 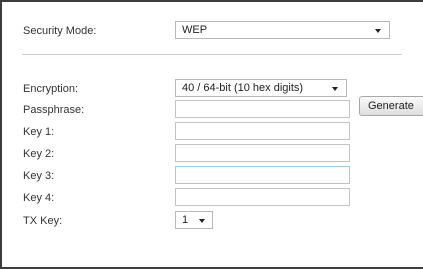 What do you see at coordinates (391, 106) in the screenshot?
I see `generate-button: Generate` at bounding box center [391, 106].